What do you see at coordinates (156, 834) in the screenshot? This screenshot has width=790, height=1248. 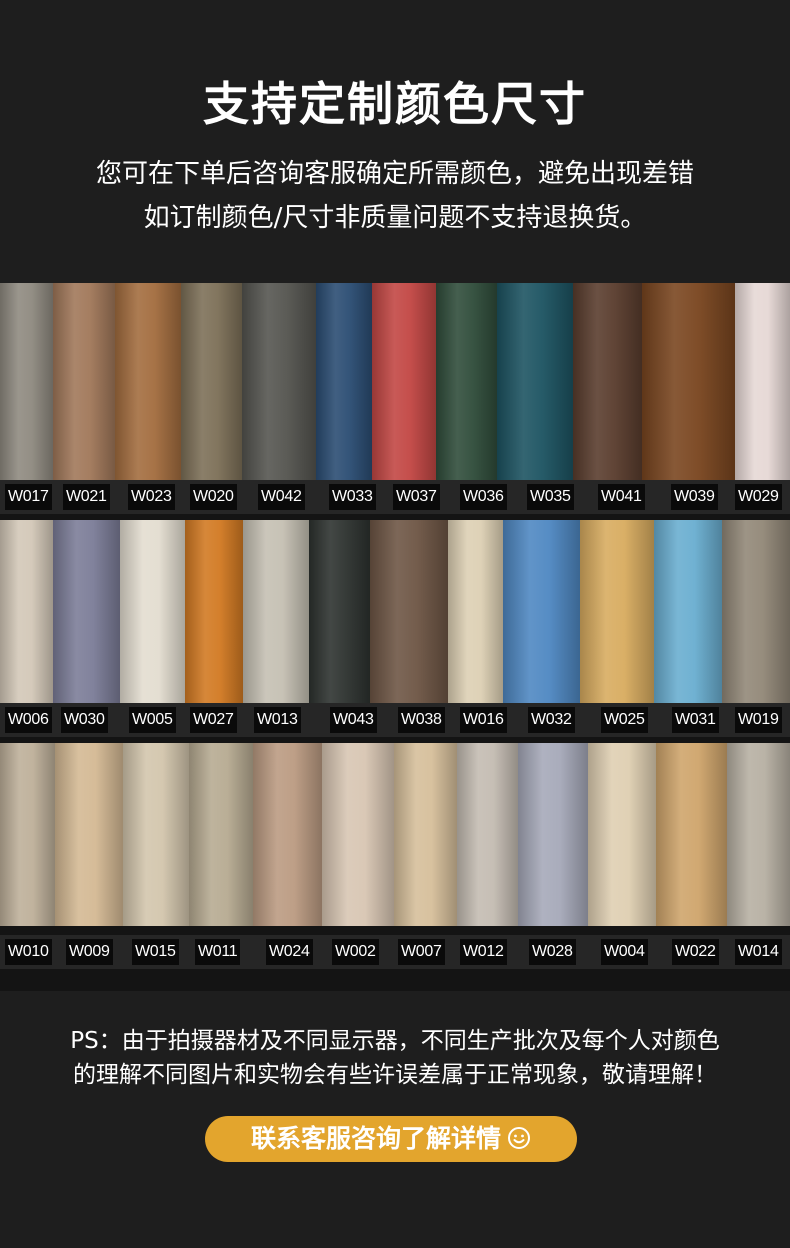 I see `color-swatch-W015` at bounding box center [156, 834].